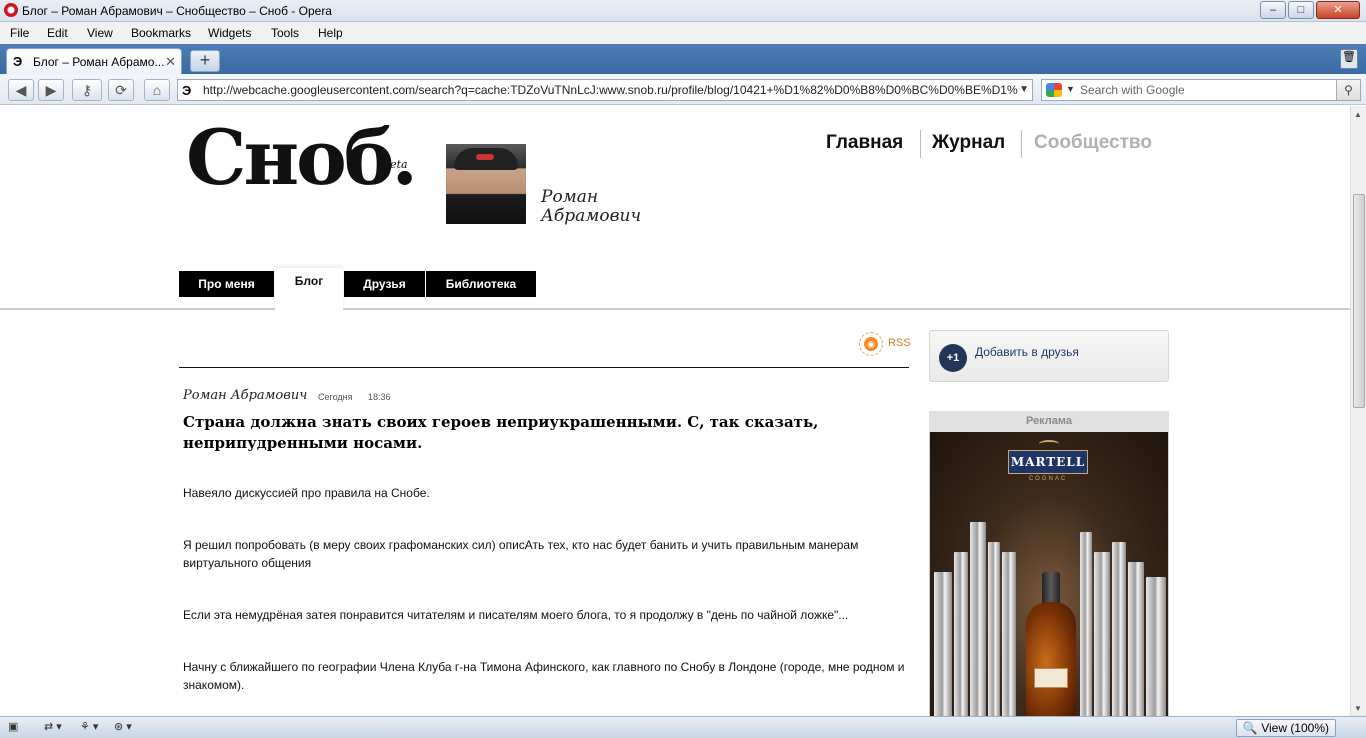  I want to click on address-dropdown-icon: ▼, so click(1024, 89).